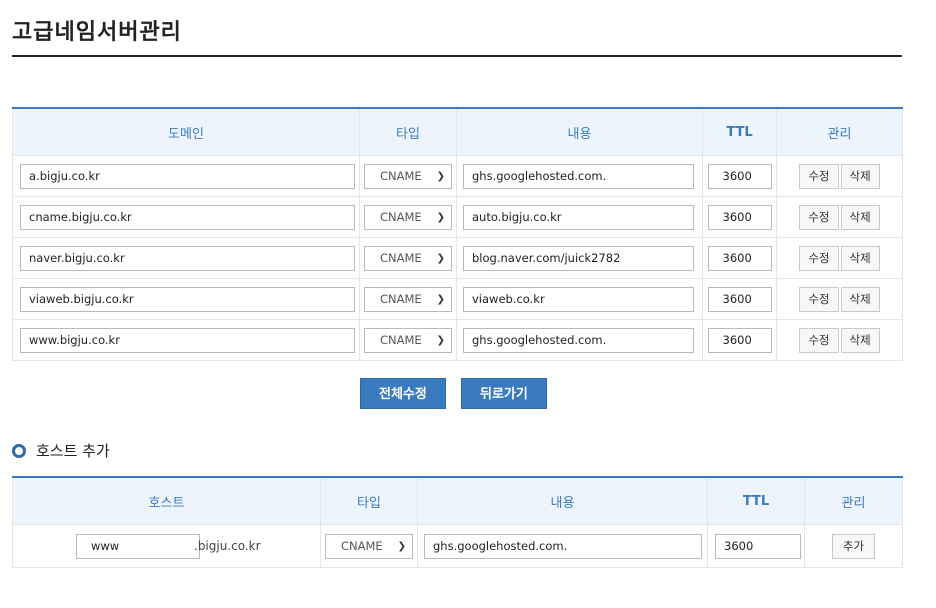 Image resolution: width=936 pixels, height=608 pixels. What do you see at coordinates (578, 258) in the screenshot?
I see `content-input: blog.naver.com/juick2782` at bounding box center [578, 258].